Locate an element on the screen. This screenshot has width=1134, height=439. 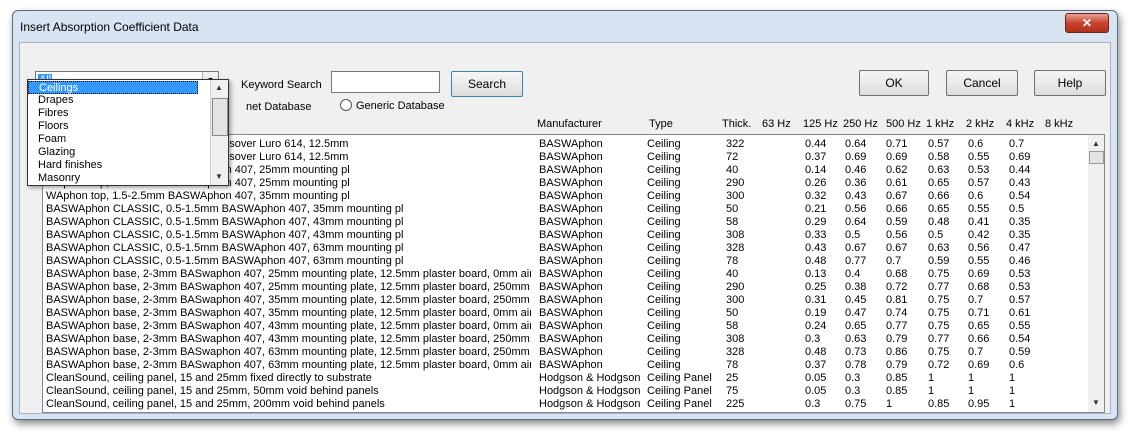
column-header: 63 Hz is located at coordinates (776, 124).